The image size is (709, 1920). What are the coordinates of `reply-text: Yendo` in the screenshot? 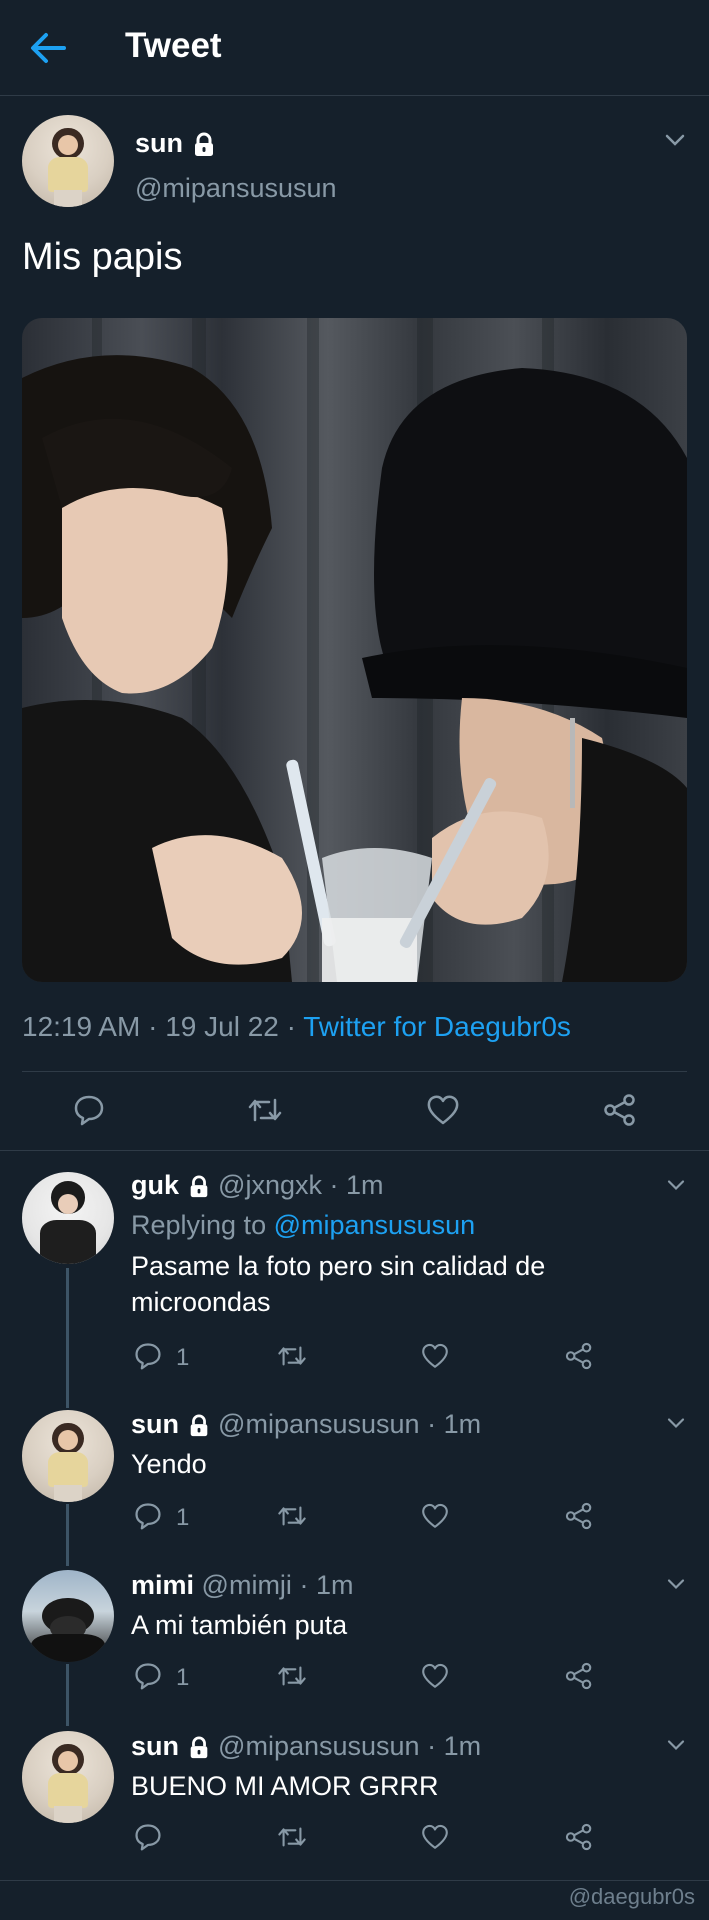 It's located at (169, 1464).